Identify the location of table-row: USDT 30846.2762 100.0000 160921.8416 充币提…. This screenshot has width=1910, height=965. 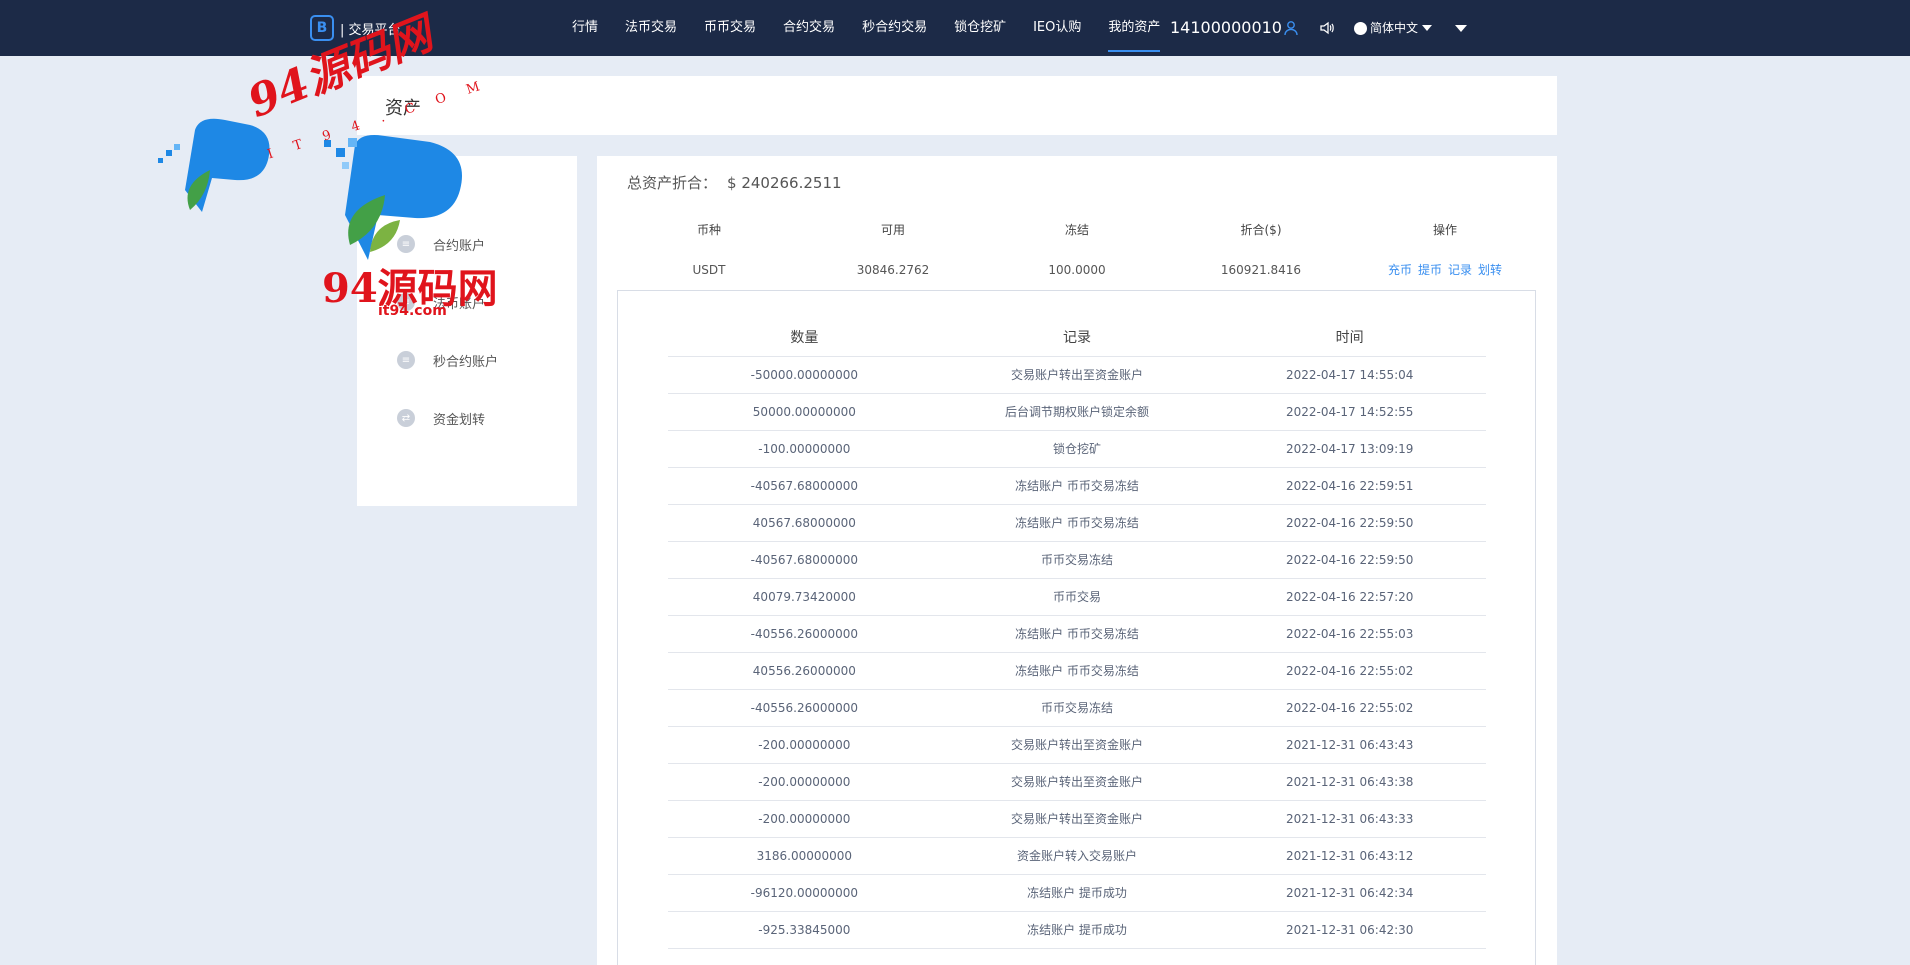
(1077, 270).